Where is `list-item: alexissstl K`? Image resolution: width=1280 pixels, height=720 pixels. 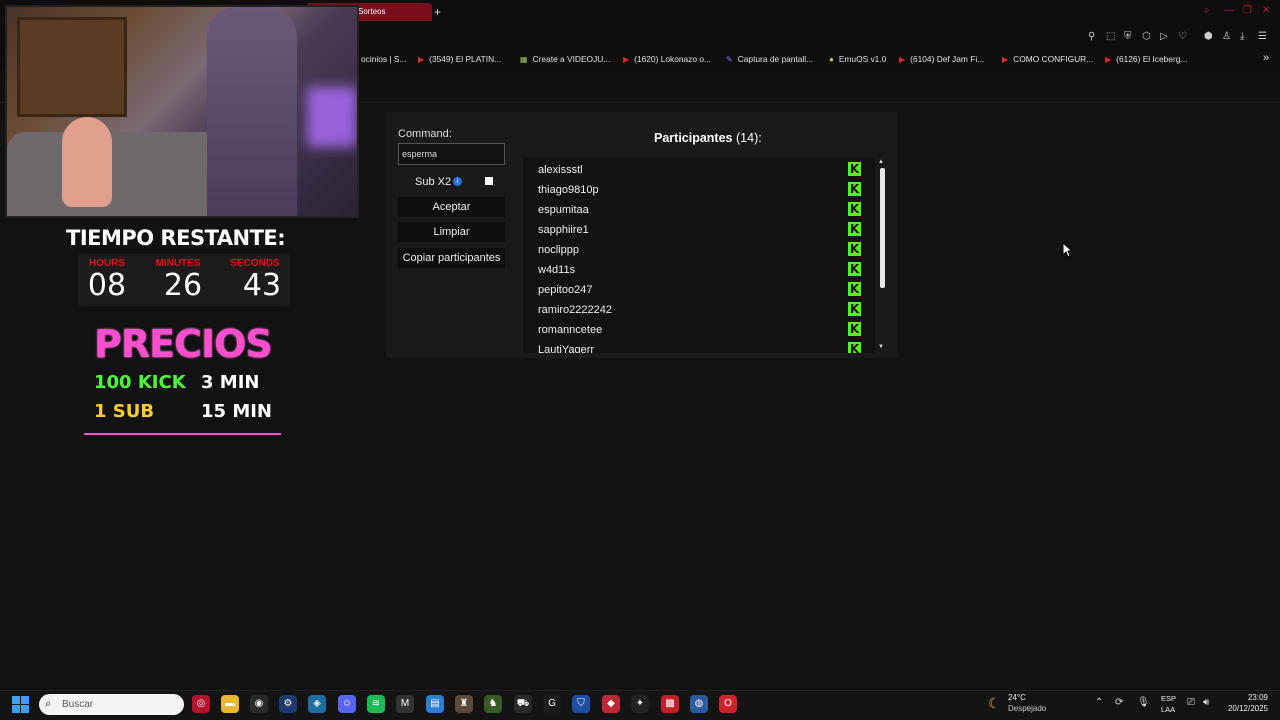
list-item: alexissstl K is located at coordinates (699, 169).